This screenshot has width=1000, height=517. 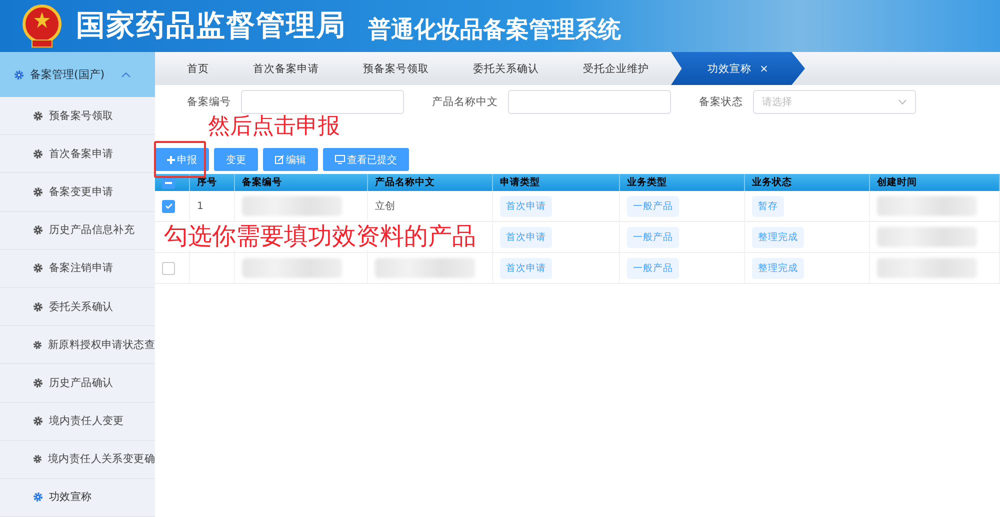 I want to click on sidebar-group: 备案管理(国产), so click(x=77, y=74).